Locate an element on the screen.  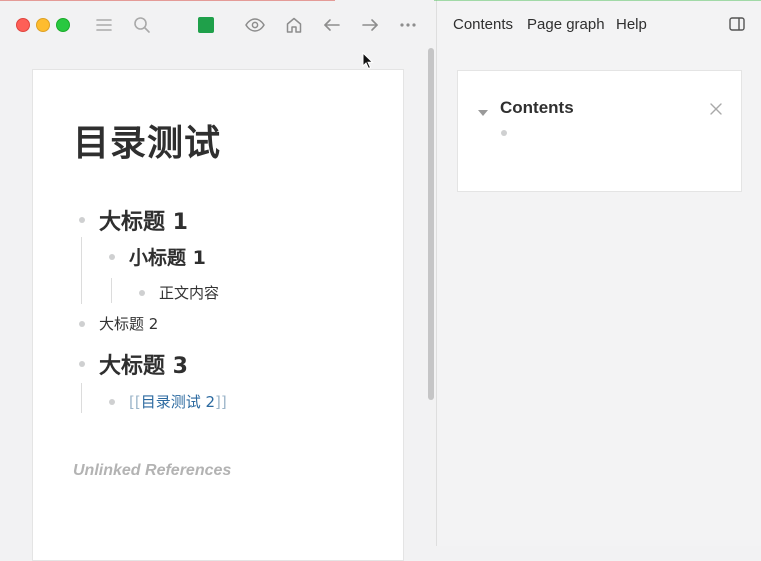
menu-help: Help is located at coordinates (631, 24).